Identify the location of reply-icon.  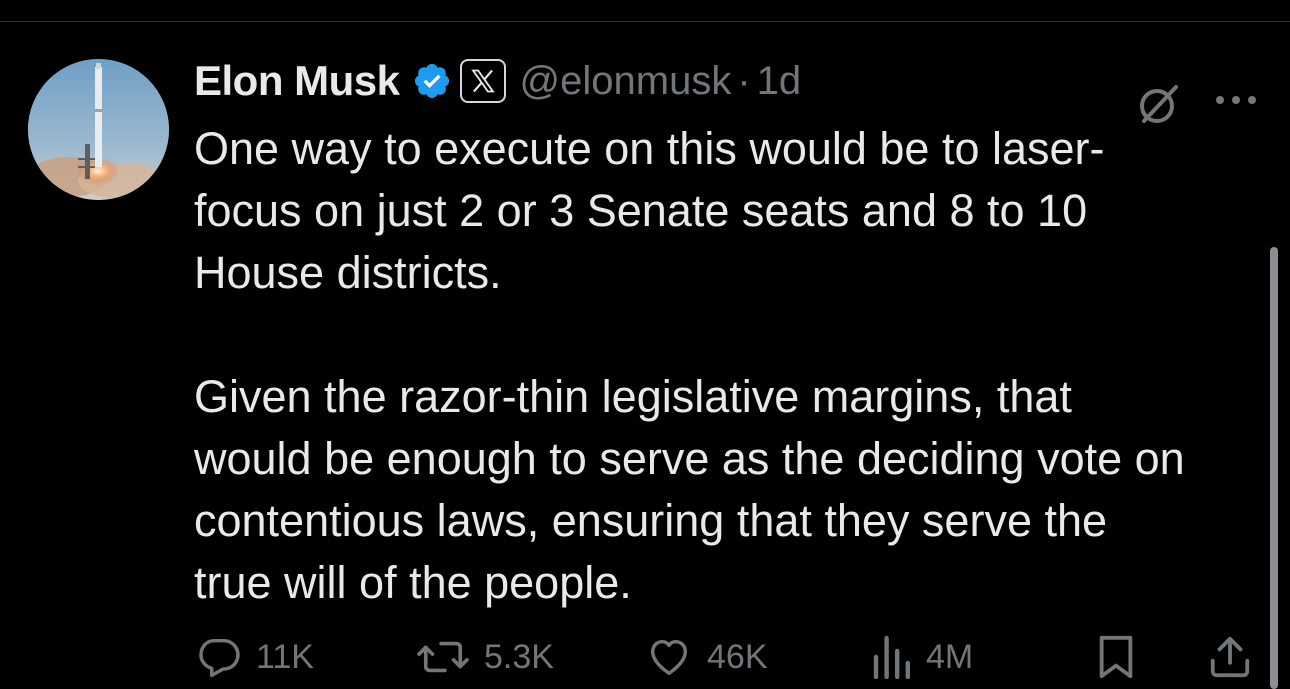
(219, 658).